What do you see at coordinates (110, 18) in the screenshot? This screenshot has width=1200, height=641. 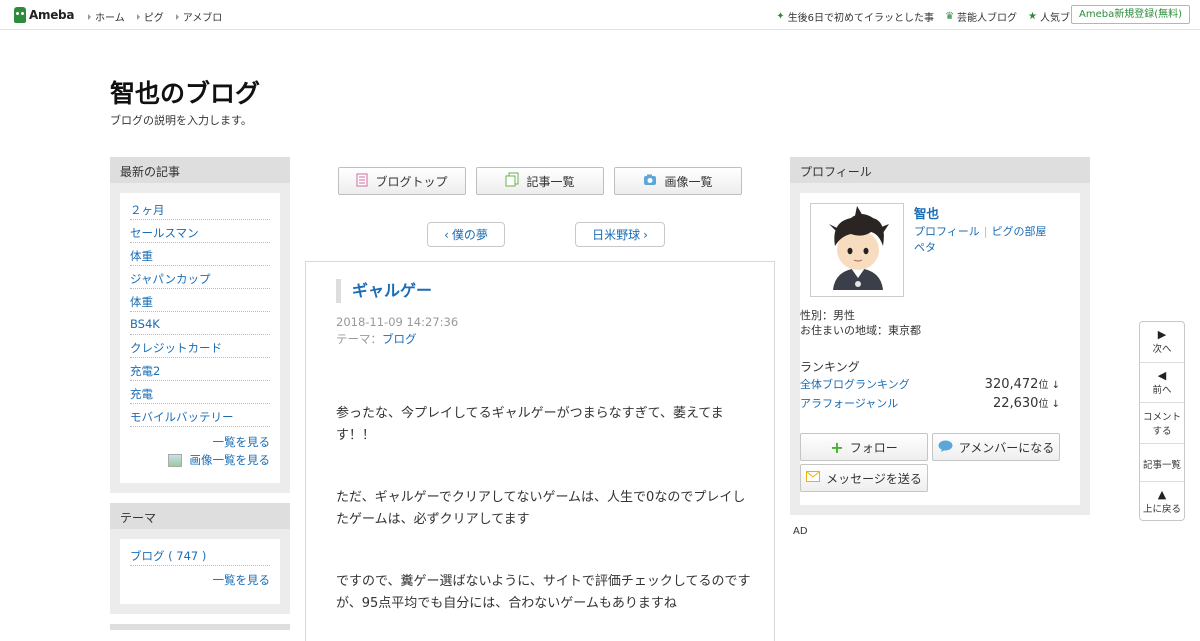 I see `nav-home-label: ホーム` at bounding box center [110, 18].